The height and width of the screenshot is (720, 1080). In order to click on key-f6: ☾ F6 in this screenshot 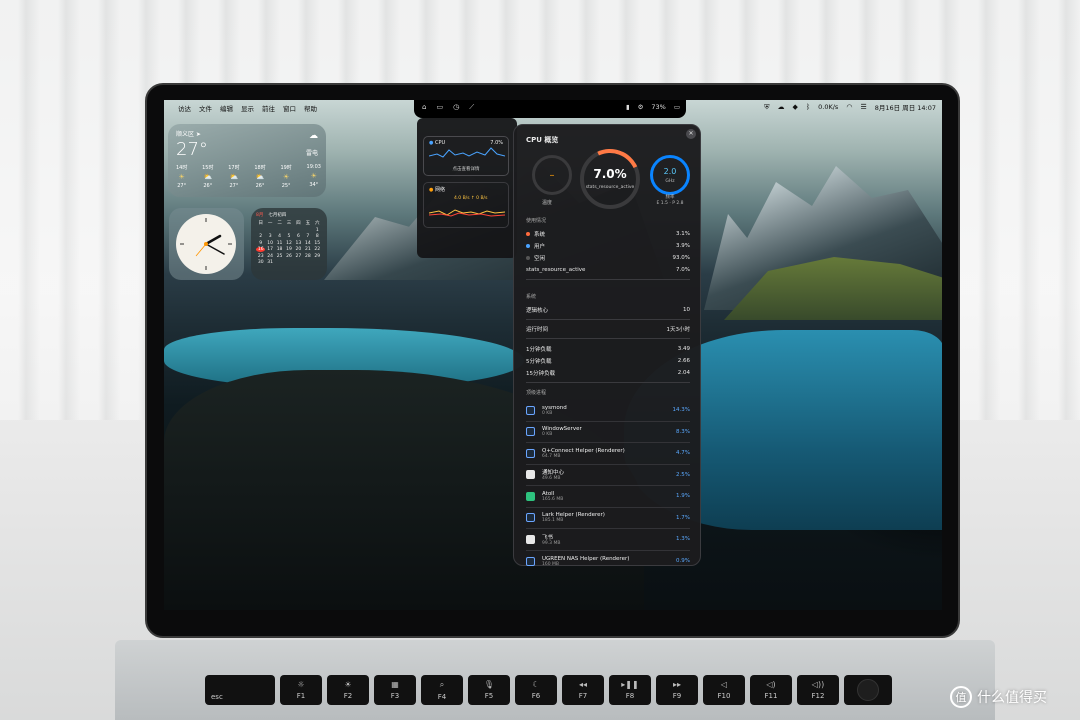, I will do `click(536, 690)`.